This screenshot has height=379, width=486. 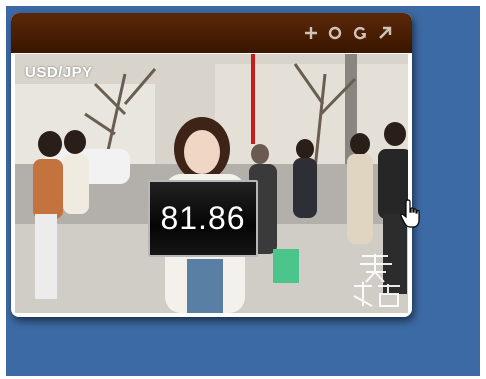 What do you see at coordinates (335, 33) in the screenshot?
I see `circle-icon` at bounding box center [335, 33].